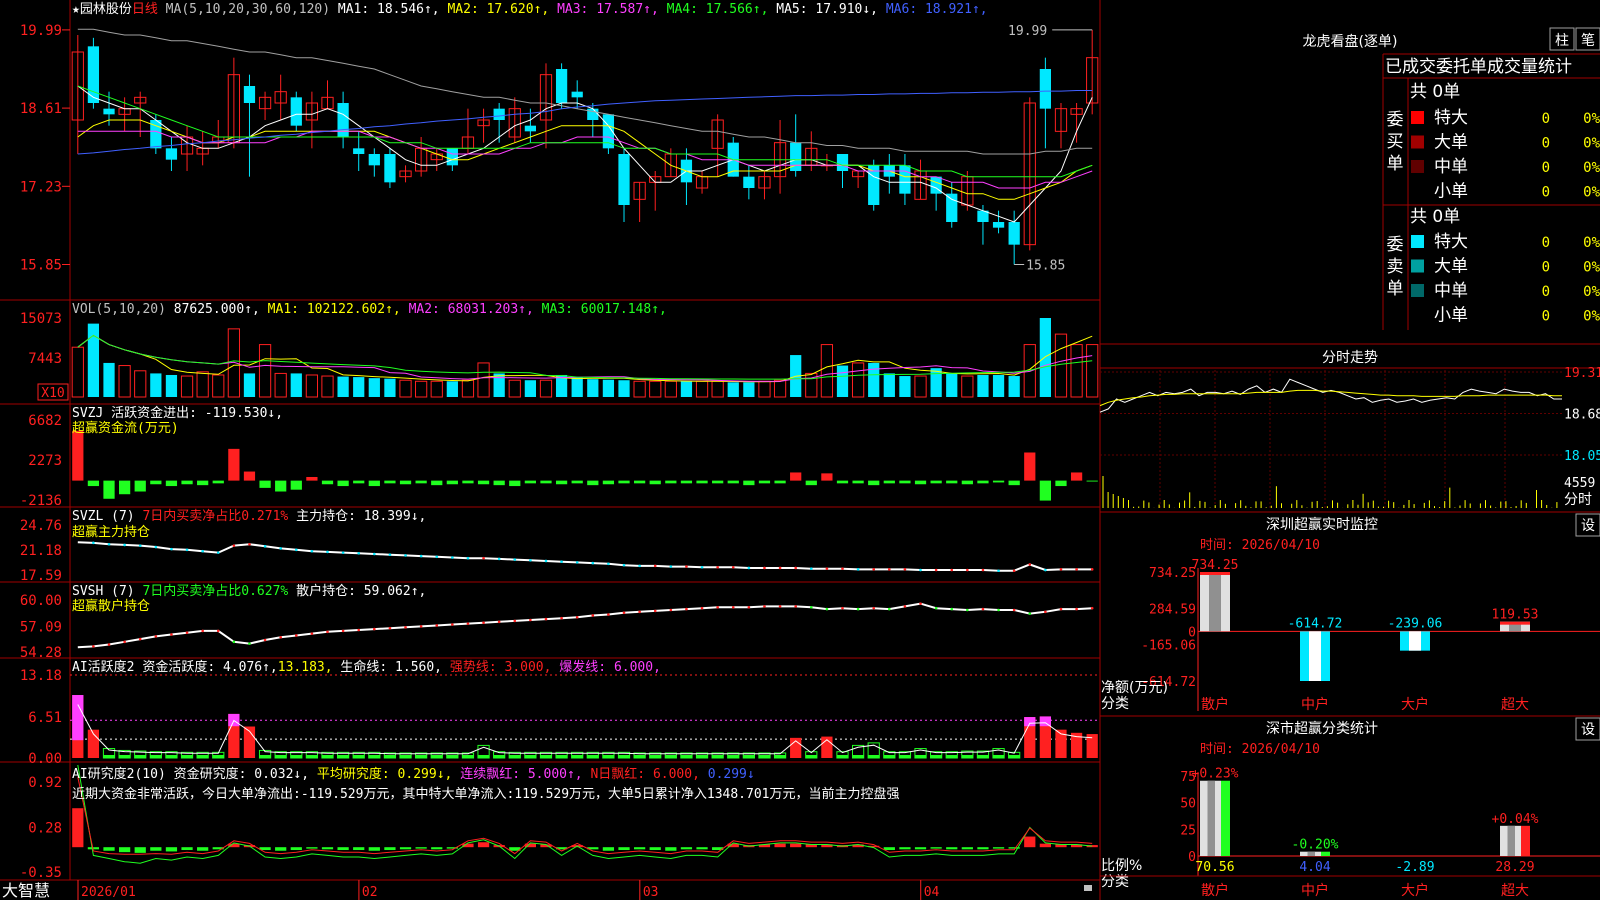 The image size is (1600, 900). Describe the element at coordinates (1415, 641) in the screenshot. I see `sz-bar-highlight` at that location.